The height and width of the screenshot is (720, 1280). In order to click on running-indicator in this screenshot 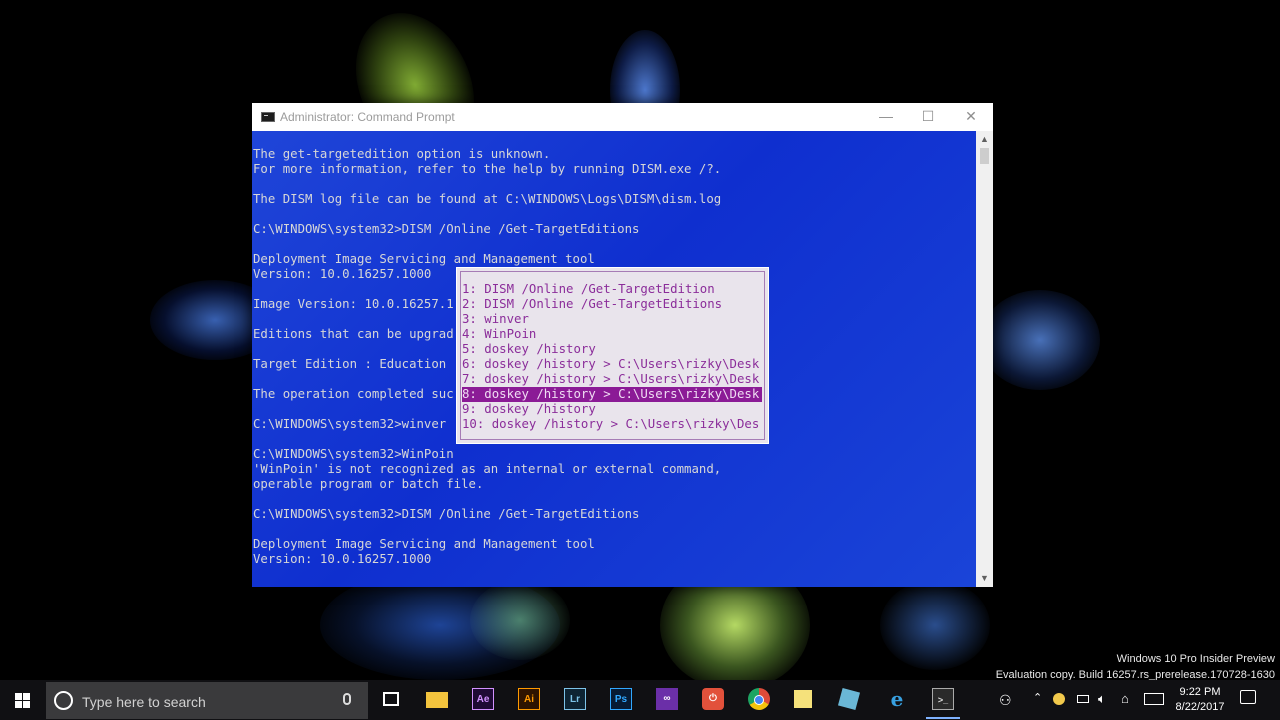, I will do `click(943, 718)`.